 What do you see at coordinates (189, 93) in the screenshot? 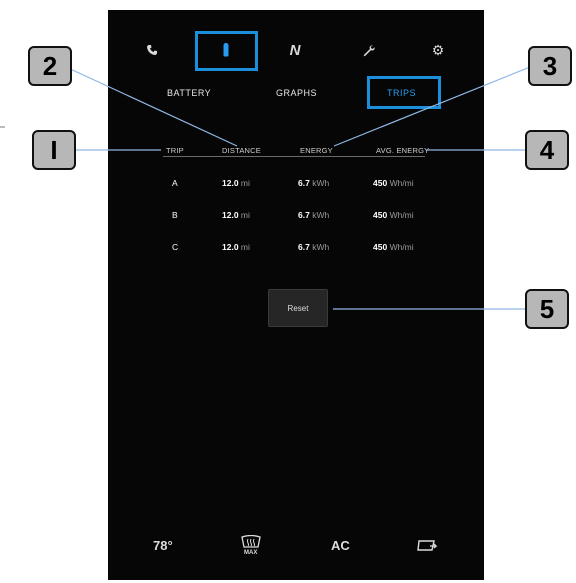
I see `tab-battery: BATTERY` at bounding box center [189, 93].